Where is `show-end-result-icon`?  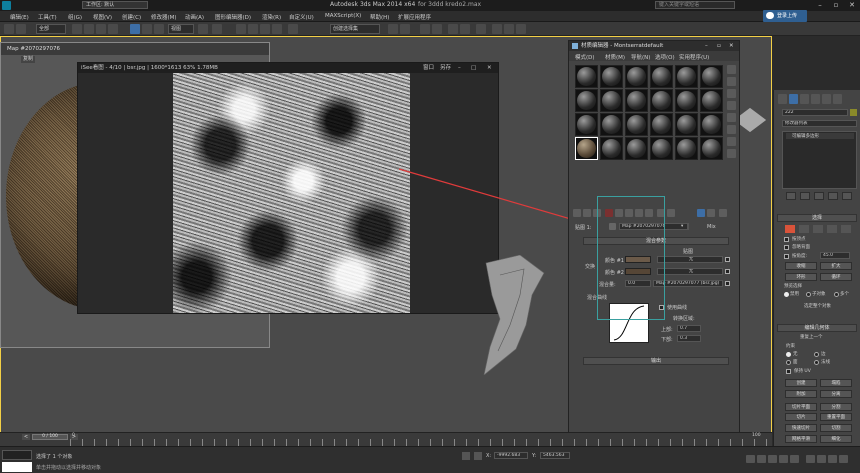
show-end-result-icon is located at coordinates (671, 213).